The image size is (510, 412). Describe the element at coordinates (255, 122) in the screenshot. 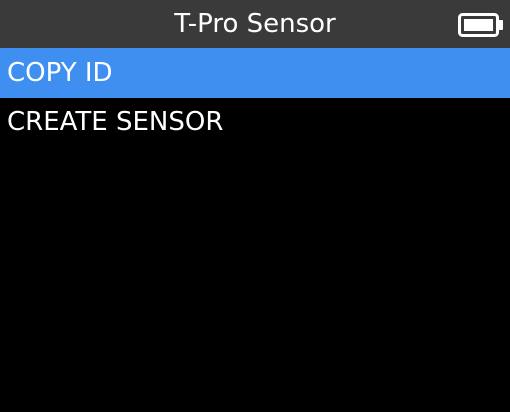

I see `menu-item-create-sensor: CREATE SENSOR` at that location.